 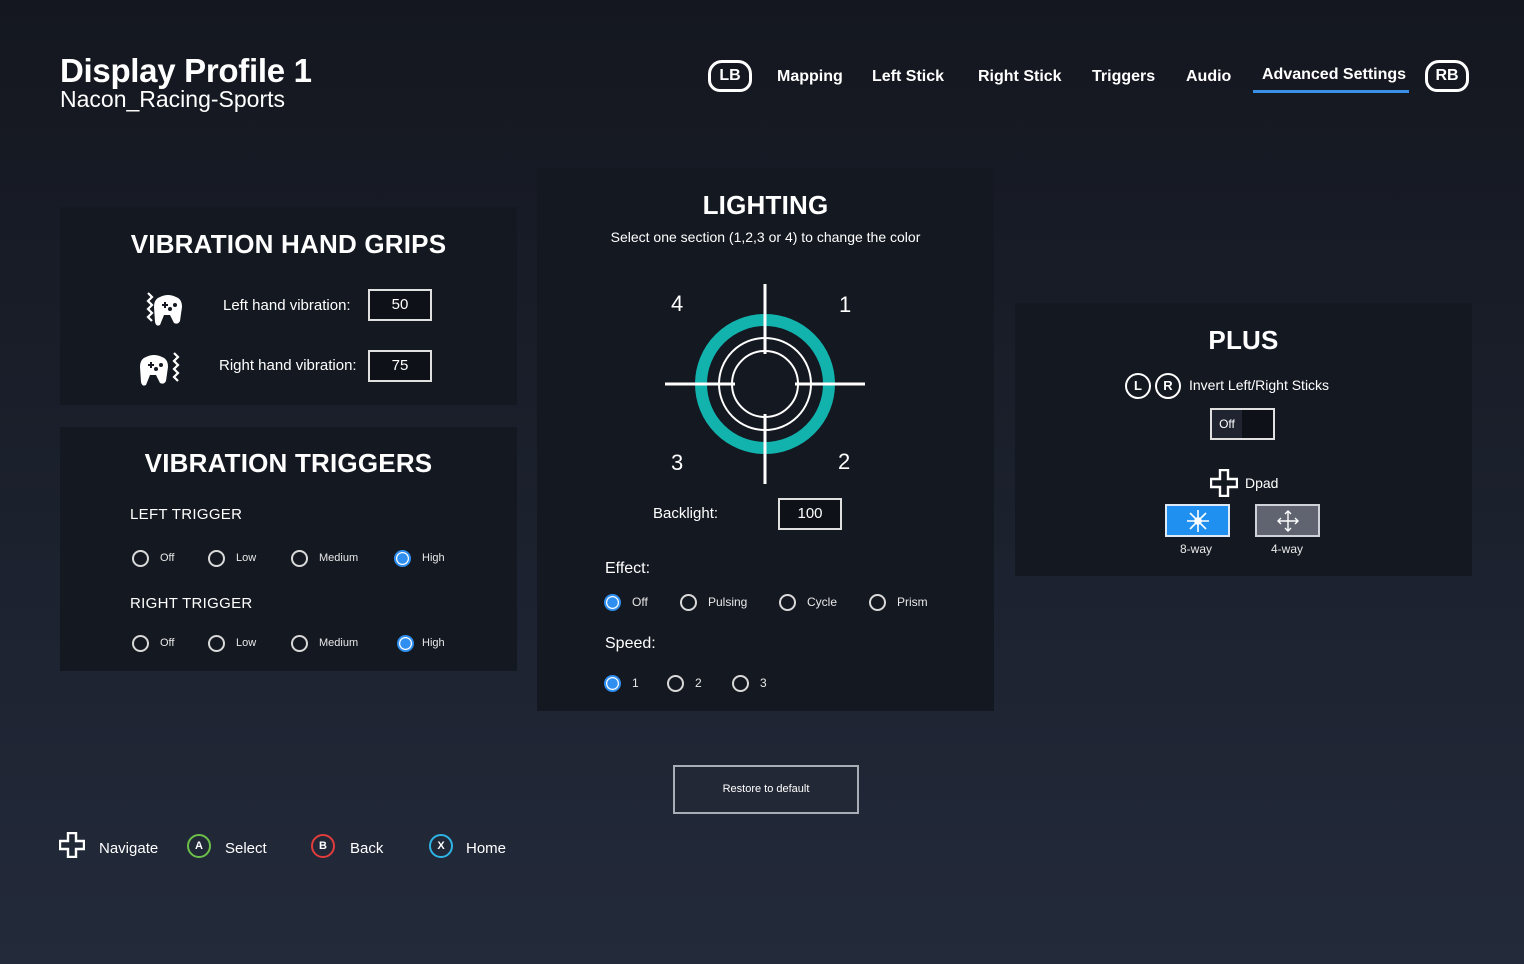 What do you see at coordinates (1262, 483) in the screenshot?
I see `dpad-label: Dpad` at bounding box center [1262, 483].